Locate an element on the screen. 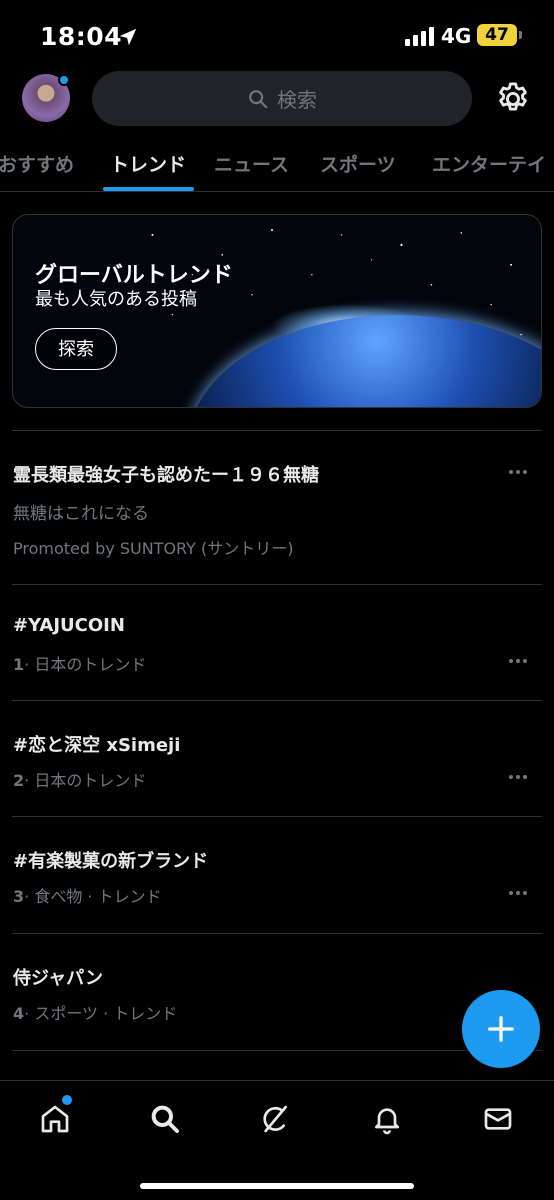 This screenshot has width=554, height=1200. status-bar: 18:04 4G 47 is located at coordinates (277, 35).